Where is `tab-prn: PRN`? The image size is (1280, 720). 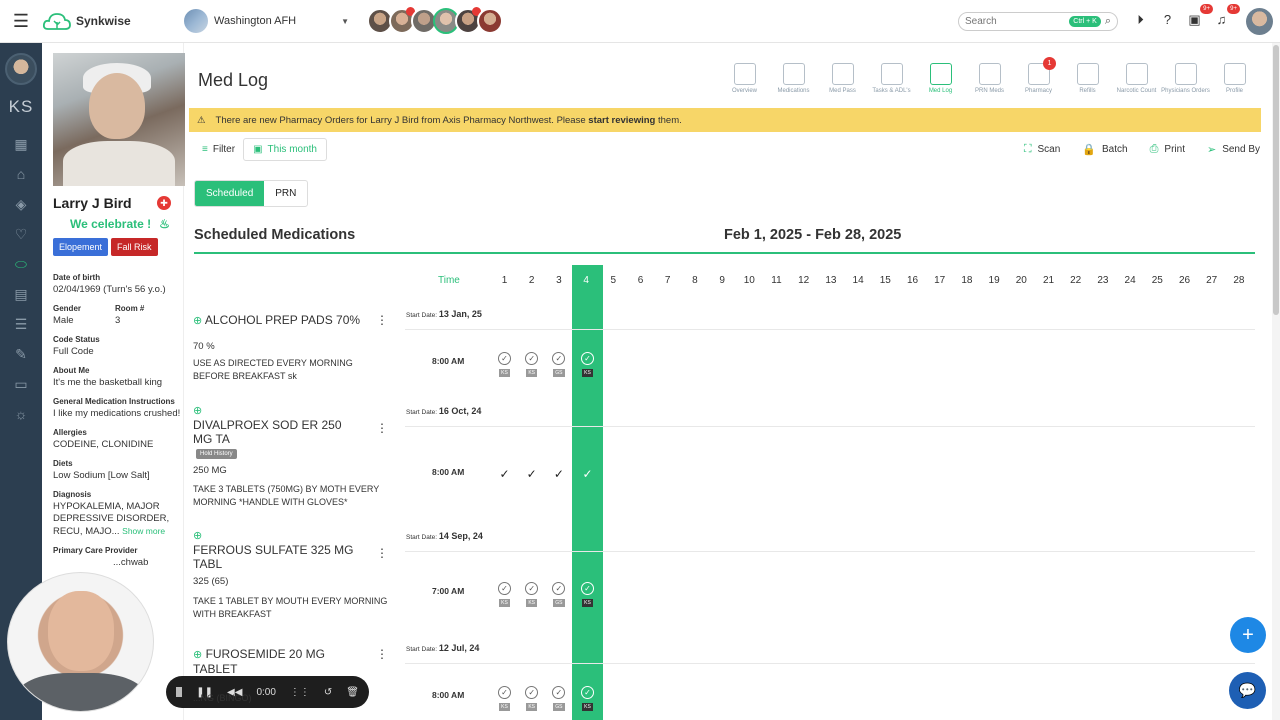
tab-prn: PRN is located at coordinates (285, 193).